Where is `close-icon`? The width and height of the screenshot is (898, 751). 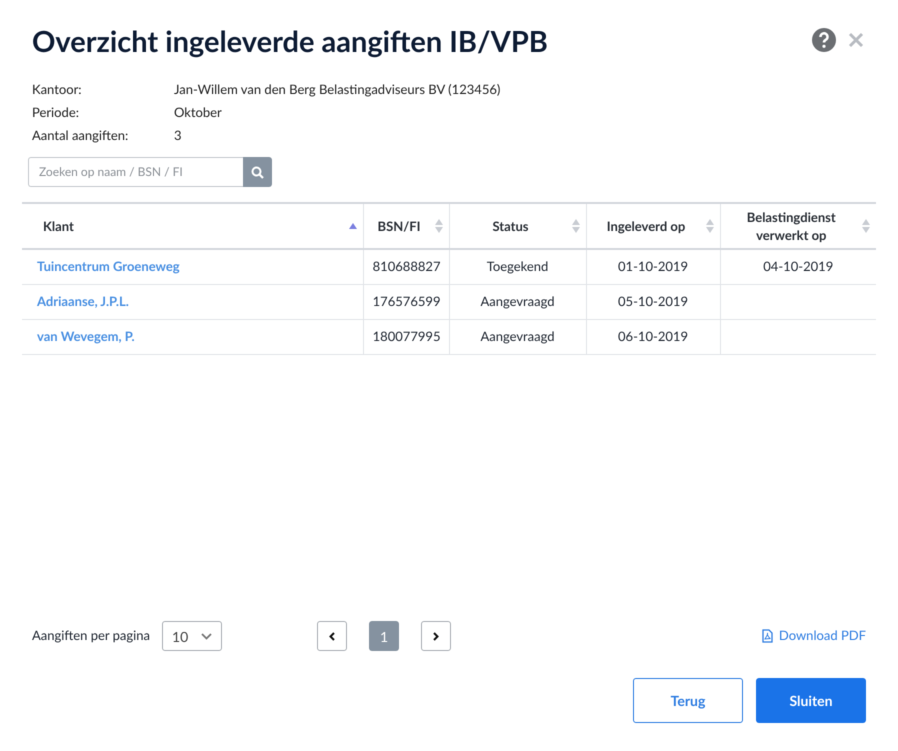 close-icon is located at coordinates (856, 40).